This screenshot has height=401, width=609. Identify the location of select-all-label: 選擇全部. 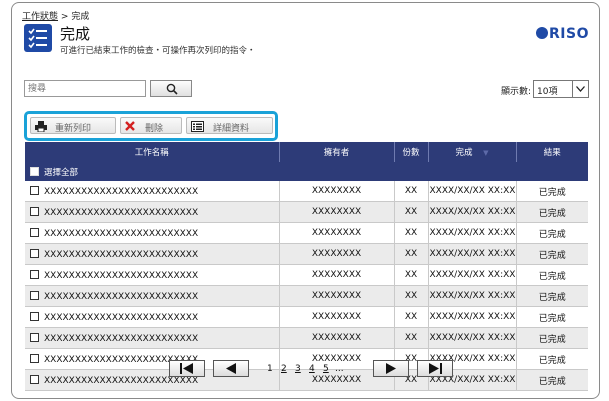
(61, 172).